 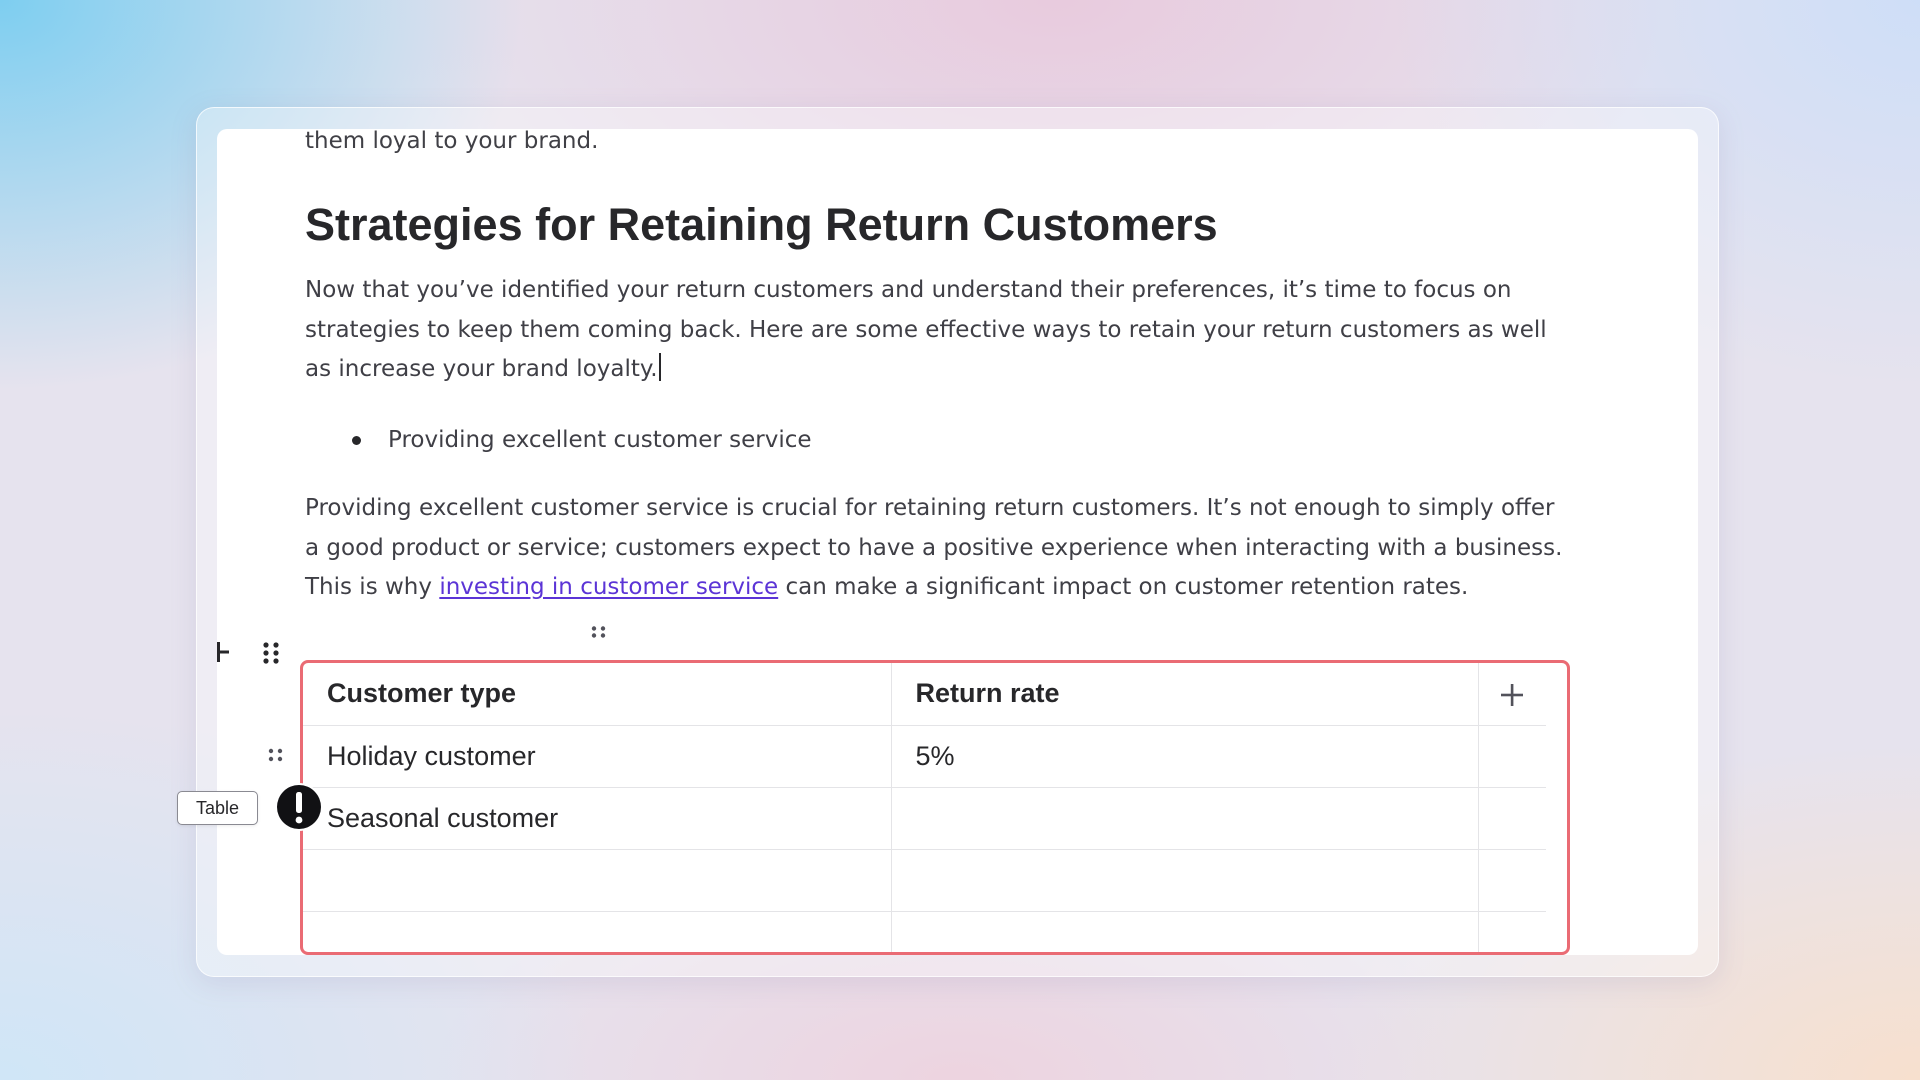 What do you see at coordinates (1185, 694) in the screenshot?
I see `header-cell-return-rate: Return rate` at bounding box center [1185, 694].